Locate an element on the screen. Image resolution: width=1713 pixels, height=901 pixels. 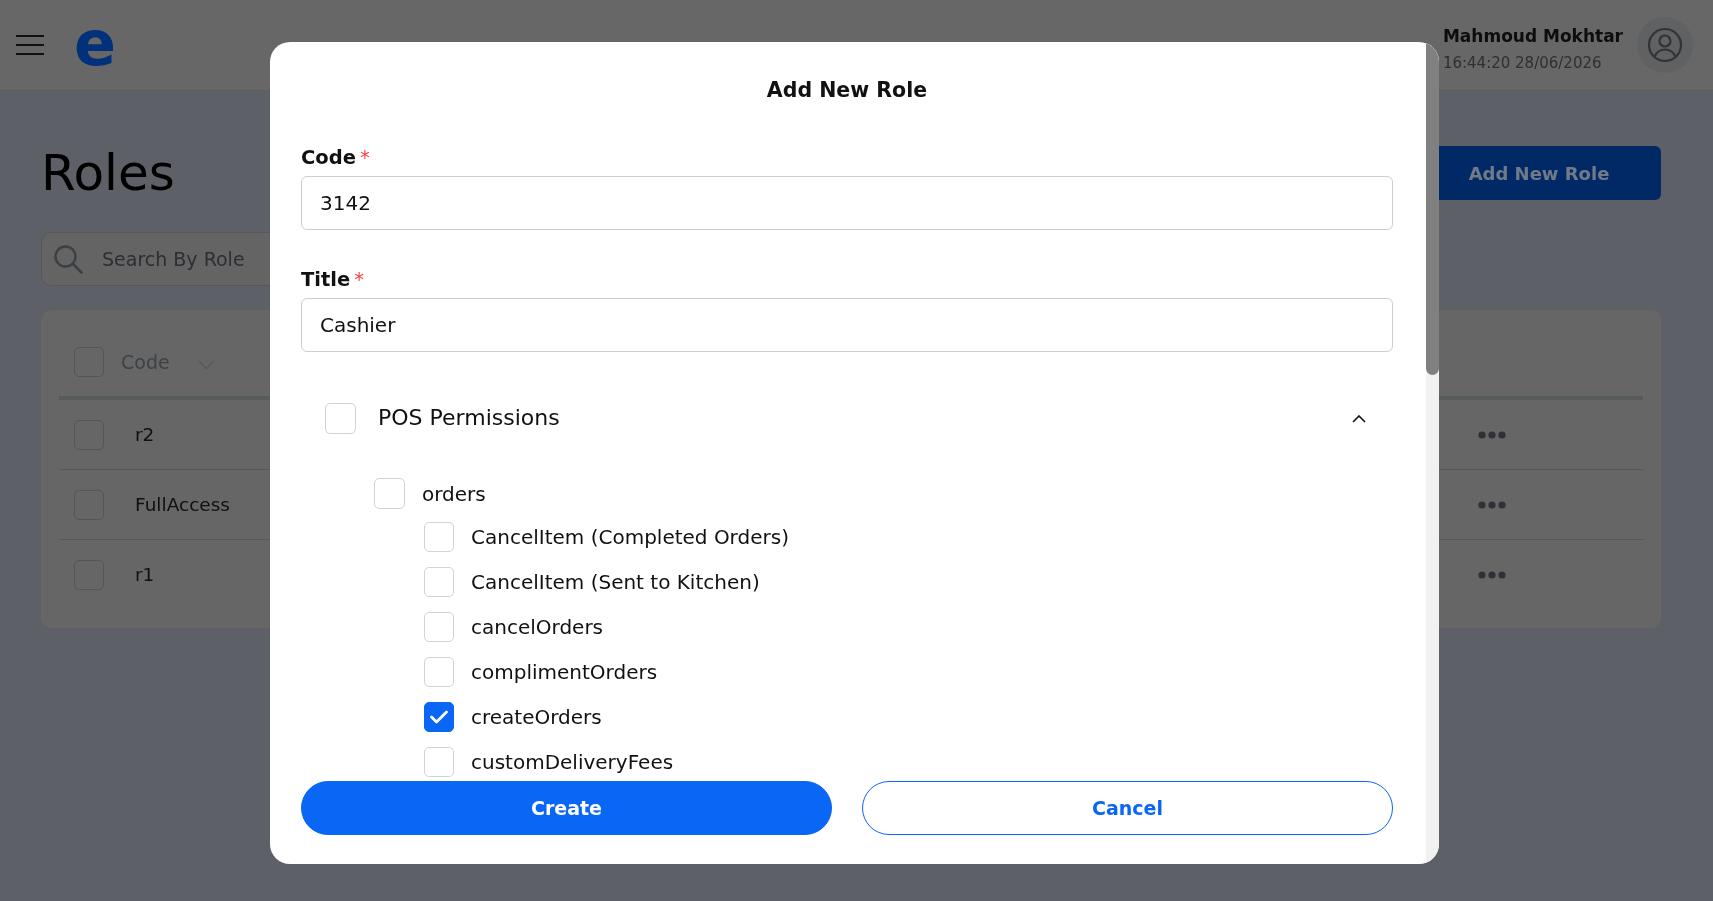
create-button: Create is located at coordinates (566, 808).